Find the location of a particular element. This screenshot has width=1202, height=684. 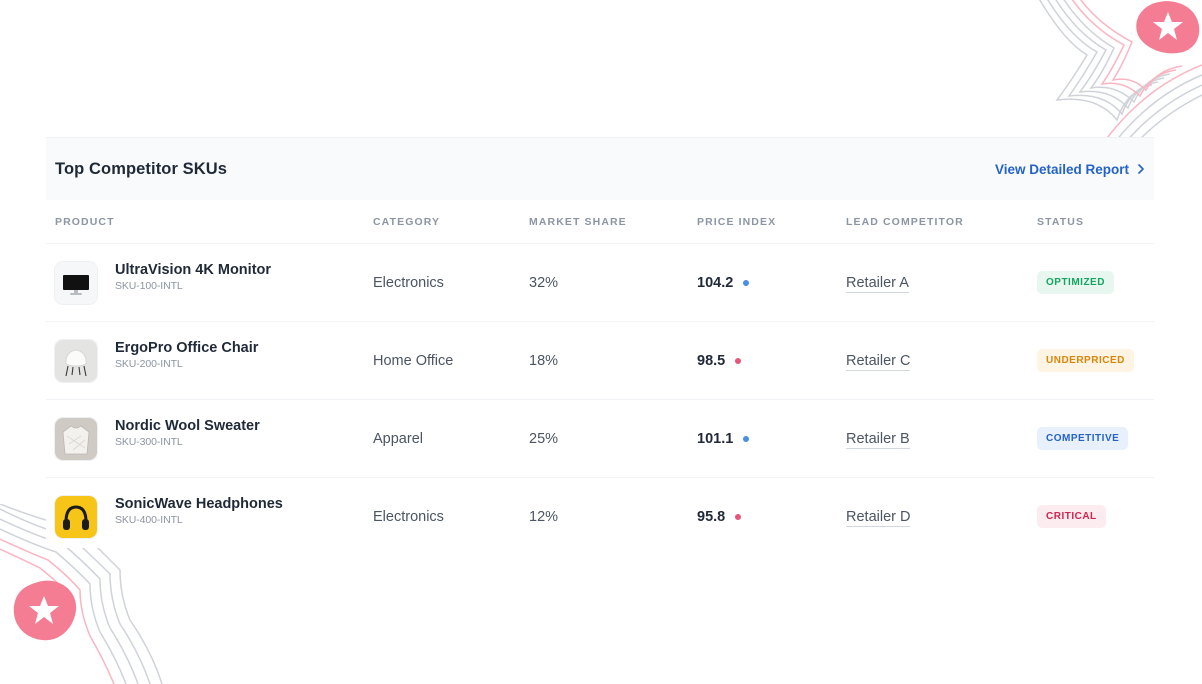

status-badge: OPTIMIZED is located at coordinates (1075, 282).